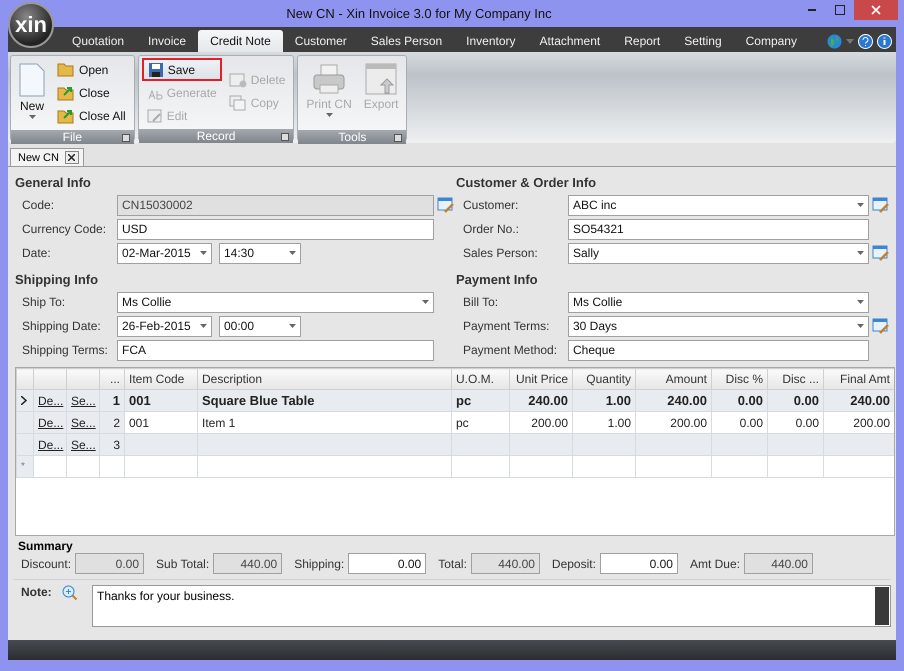 The width and height of the screenshot is (904, 671). Describe the element at coordinates (642, 41) in the screenshot. I see `menu-tab: Report` at that location.